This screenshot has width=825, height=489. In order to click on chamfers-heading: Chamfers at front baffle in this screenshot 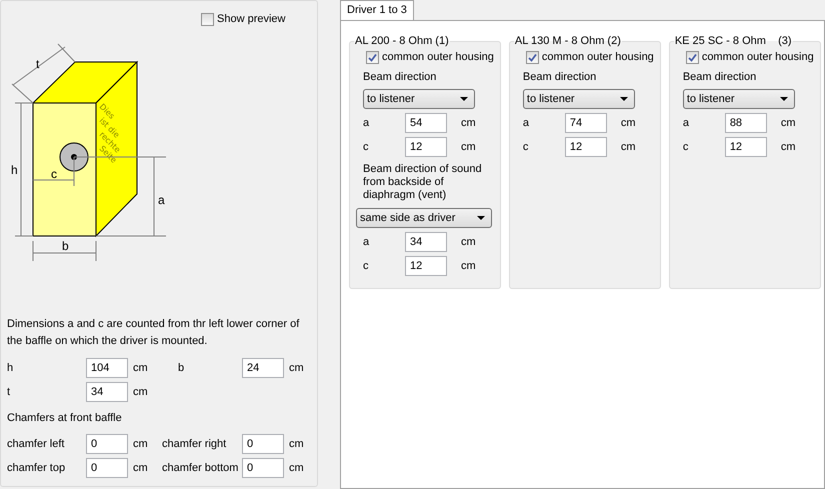, I will do `click(65, 418)`.